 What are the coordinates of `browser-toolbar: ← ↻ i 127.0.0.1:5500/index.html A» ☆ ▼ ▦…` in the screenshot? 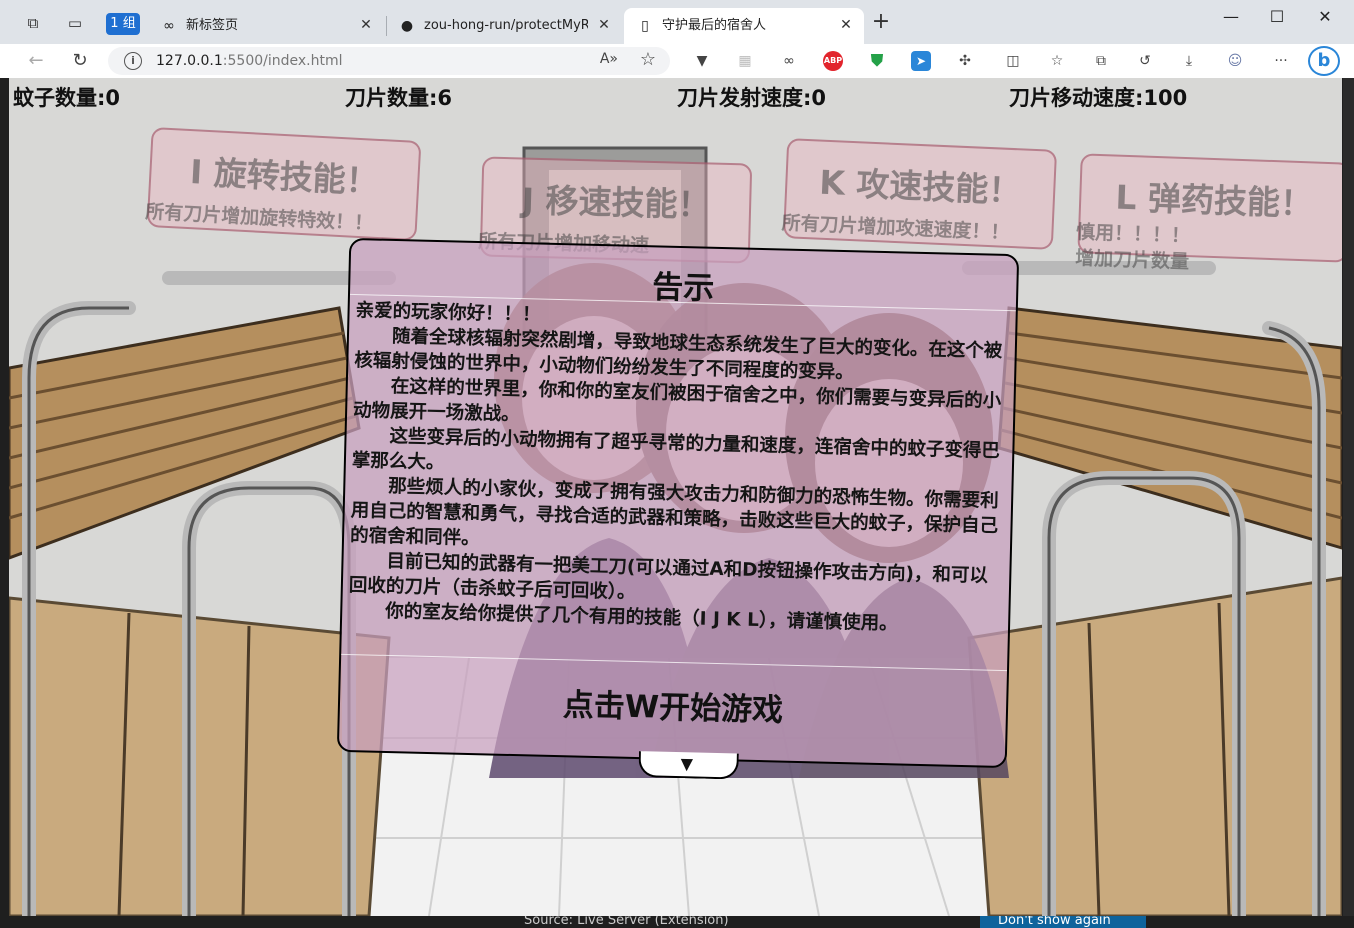 It's located at (677, 61).